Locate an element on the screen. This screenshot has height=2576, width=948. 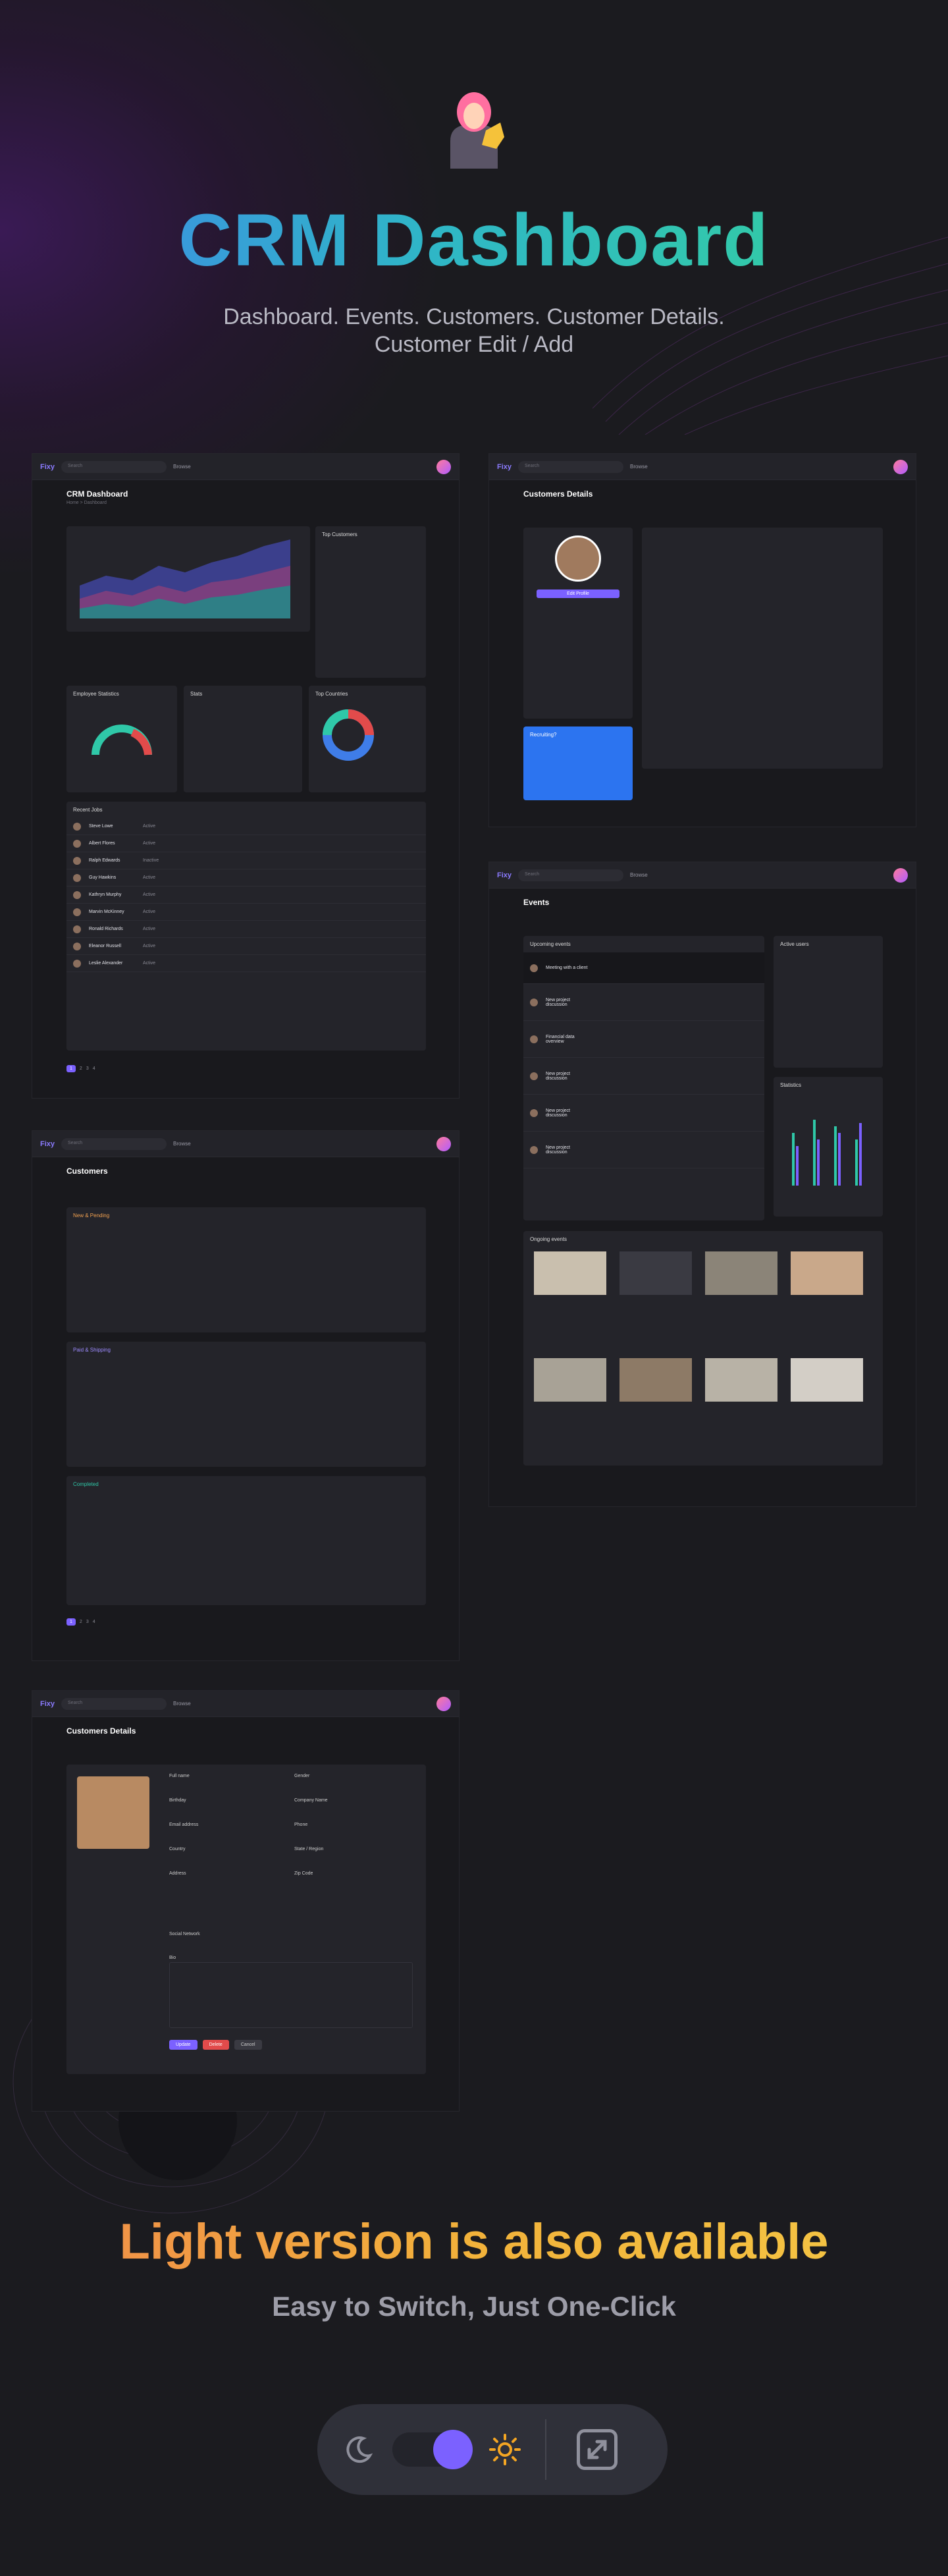
event-item: Meeting with a client is located at coordinates (643, 968).